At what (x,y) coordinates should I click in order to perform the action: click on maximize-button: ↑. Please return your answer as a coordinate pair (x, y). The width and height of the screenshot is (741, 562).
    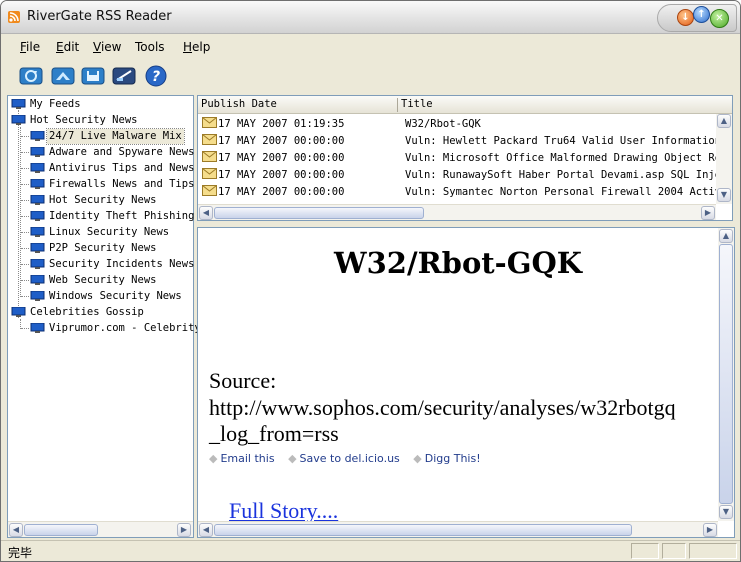
    Looking at the image, I should click on (701, 14).